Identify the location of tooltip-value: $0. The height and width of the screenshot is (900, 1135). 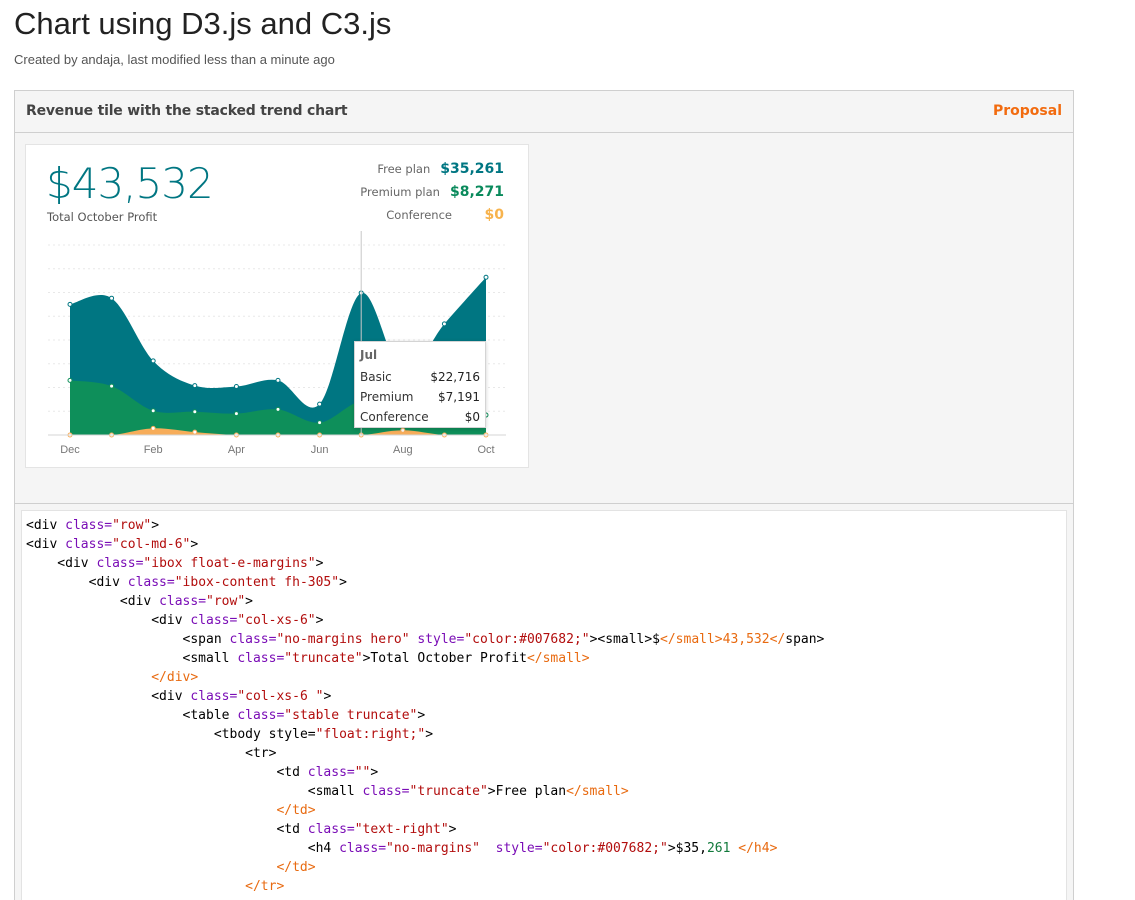
(472, 417).